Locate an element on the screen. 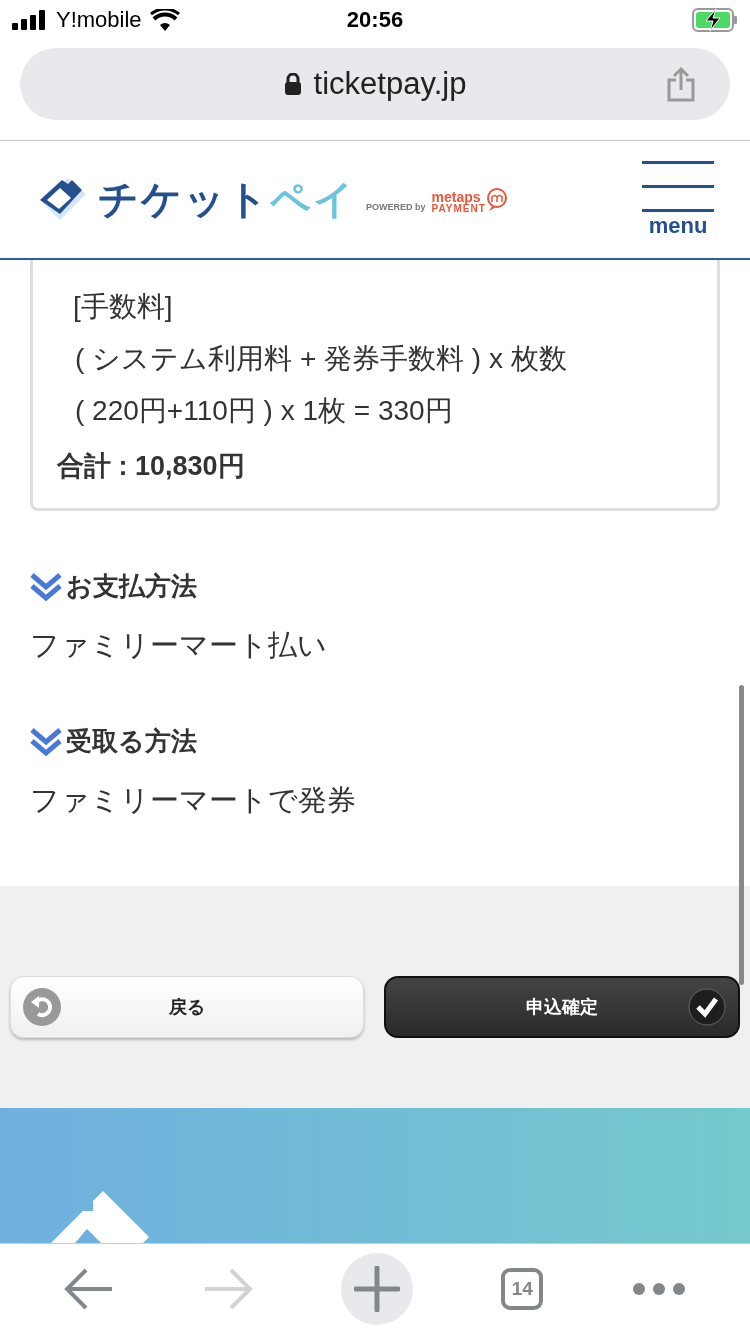 This screenshot has width=750, height=1334. section-heading: お支払方法 is located at coordinates (131, 586).